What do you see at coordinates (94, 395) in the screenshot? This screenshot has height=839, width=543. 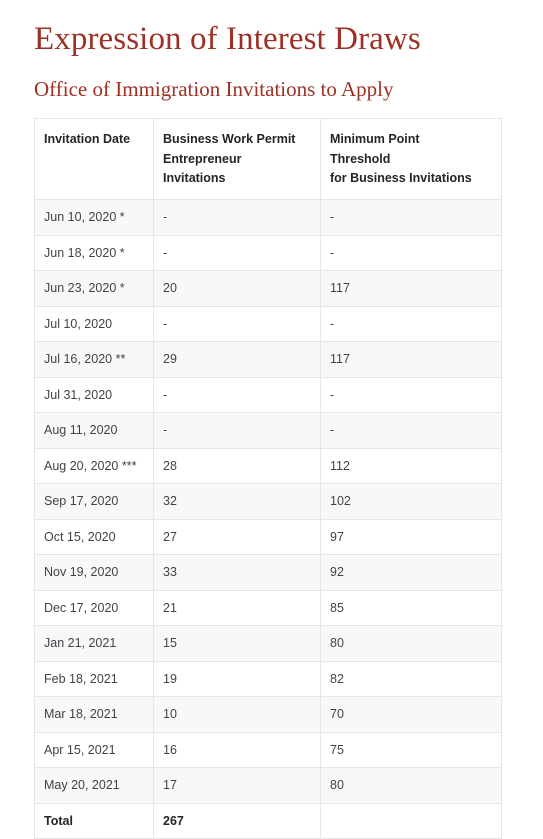 I see `cell-invitation-date: Jul 31, 2020` at bounding box center [94, 395].